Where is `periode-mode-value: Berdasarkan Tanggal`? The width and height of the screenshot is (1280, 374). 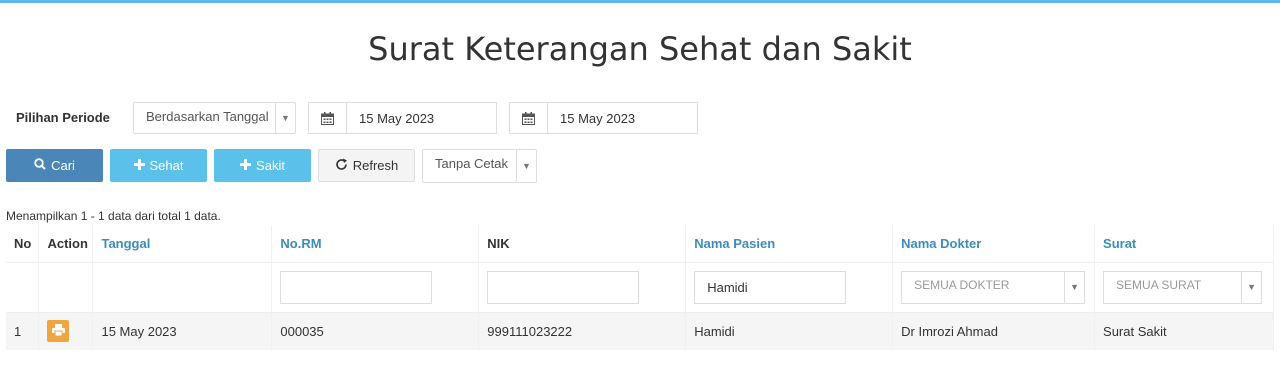 periode-mode-value: Berdasarkan Tanggal is located at coordinates (207, 116).